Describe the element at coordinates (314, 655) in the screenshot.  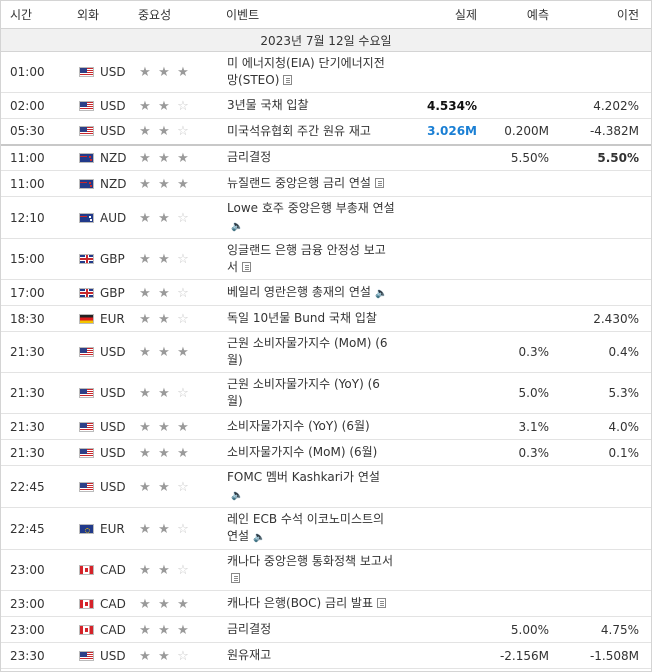
I see `event-name: 원유재고` at that location.